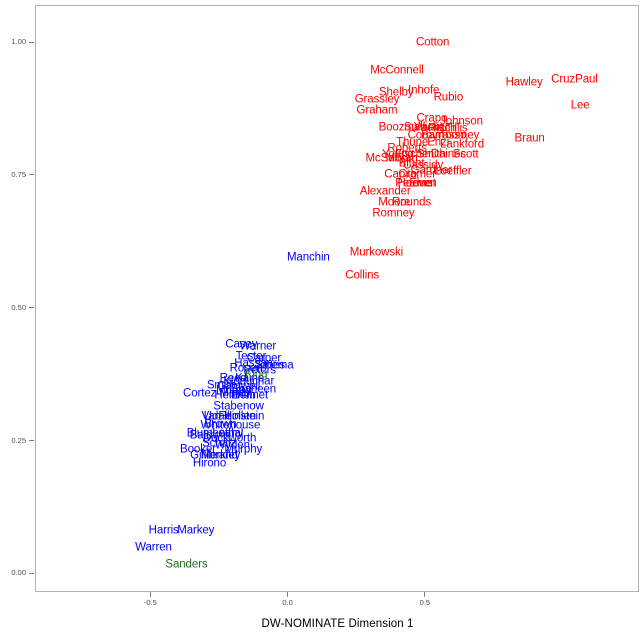 Image resolution: width=640 pixels, height=638 pixels. I want to click on y-tick-label: 0.25, so click(18, 440).